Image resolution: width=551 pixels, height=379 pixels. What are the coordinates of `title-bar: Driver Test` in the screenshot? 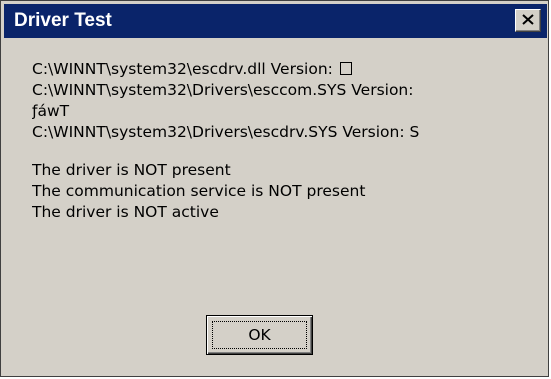 It's located at (275, 21).